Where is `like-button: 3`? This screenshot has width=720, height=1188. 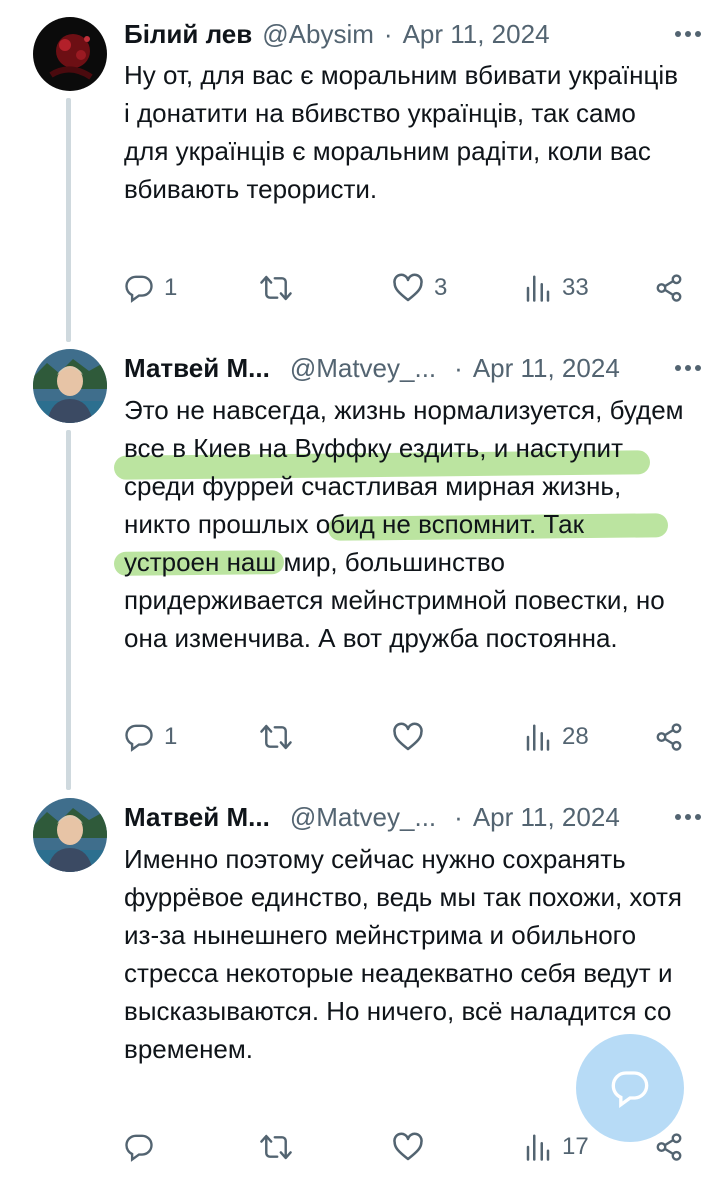 like-button: 3 is located at coordinates (419, 288).